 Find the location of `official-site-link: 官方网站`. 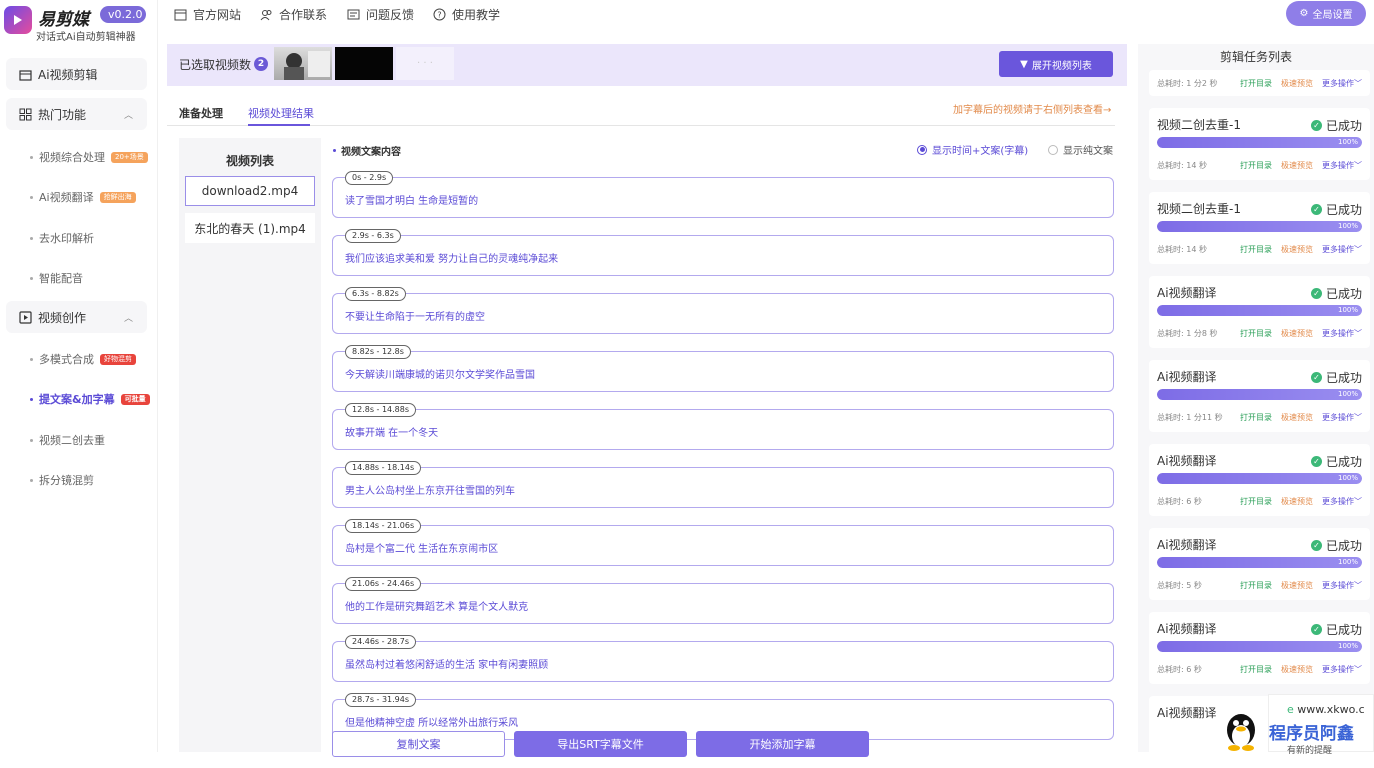

official-site-link: 官方网站 is located at coordinates (207, 14).